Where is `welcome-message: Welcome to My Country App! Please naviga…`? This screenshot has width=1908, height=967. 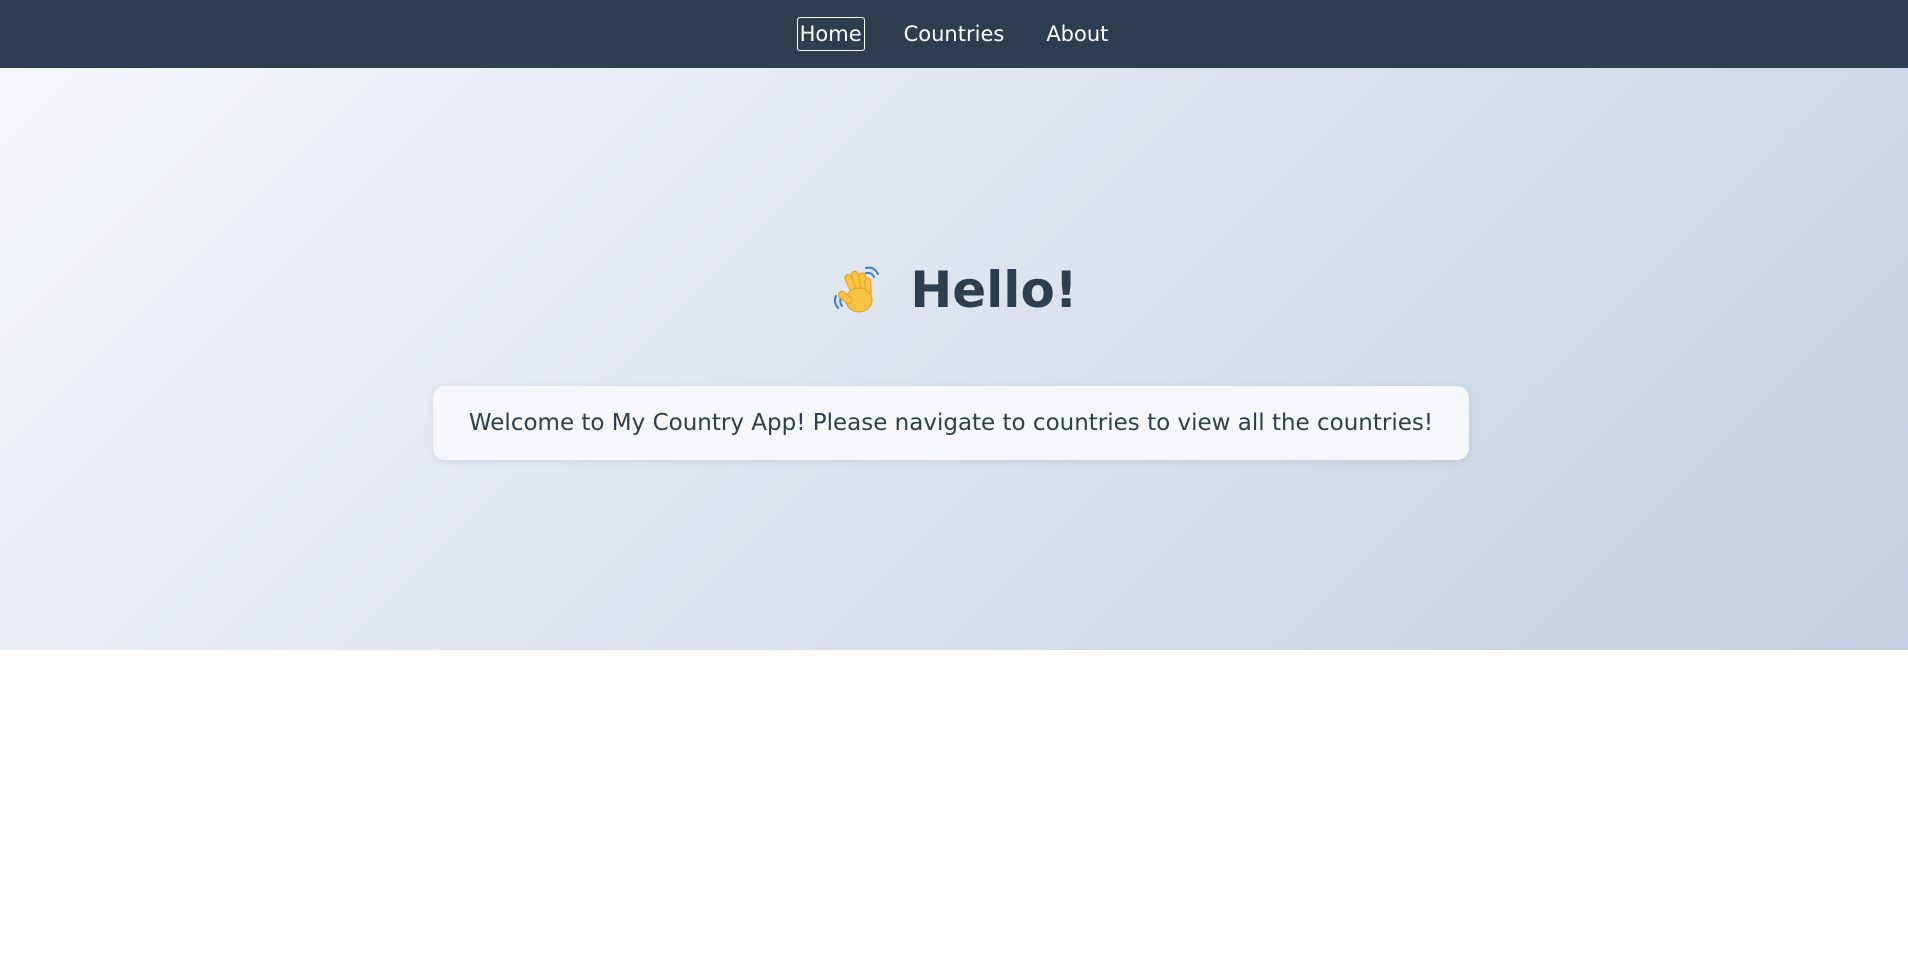 welcome-message: Welcome to My Country App! Please naviga… is located at coordinates (951, 423).